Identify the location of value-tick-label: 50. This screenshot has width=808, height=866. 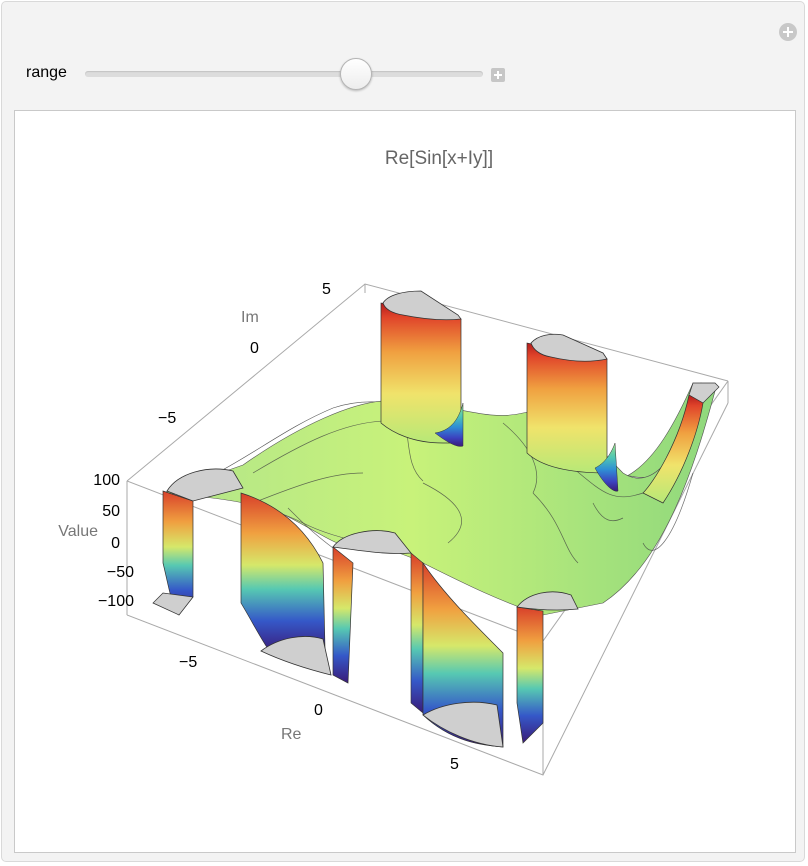
(111, 511).